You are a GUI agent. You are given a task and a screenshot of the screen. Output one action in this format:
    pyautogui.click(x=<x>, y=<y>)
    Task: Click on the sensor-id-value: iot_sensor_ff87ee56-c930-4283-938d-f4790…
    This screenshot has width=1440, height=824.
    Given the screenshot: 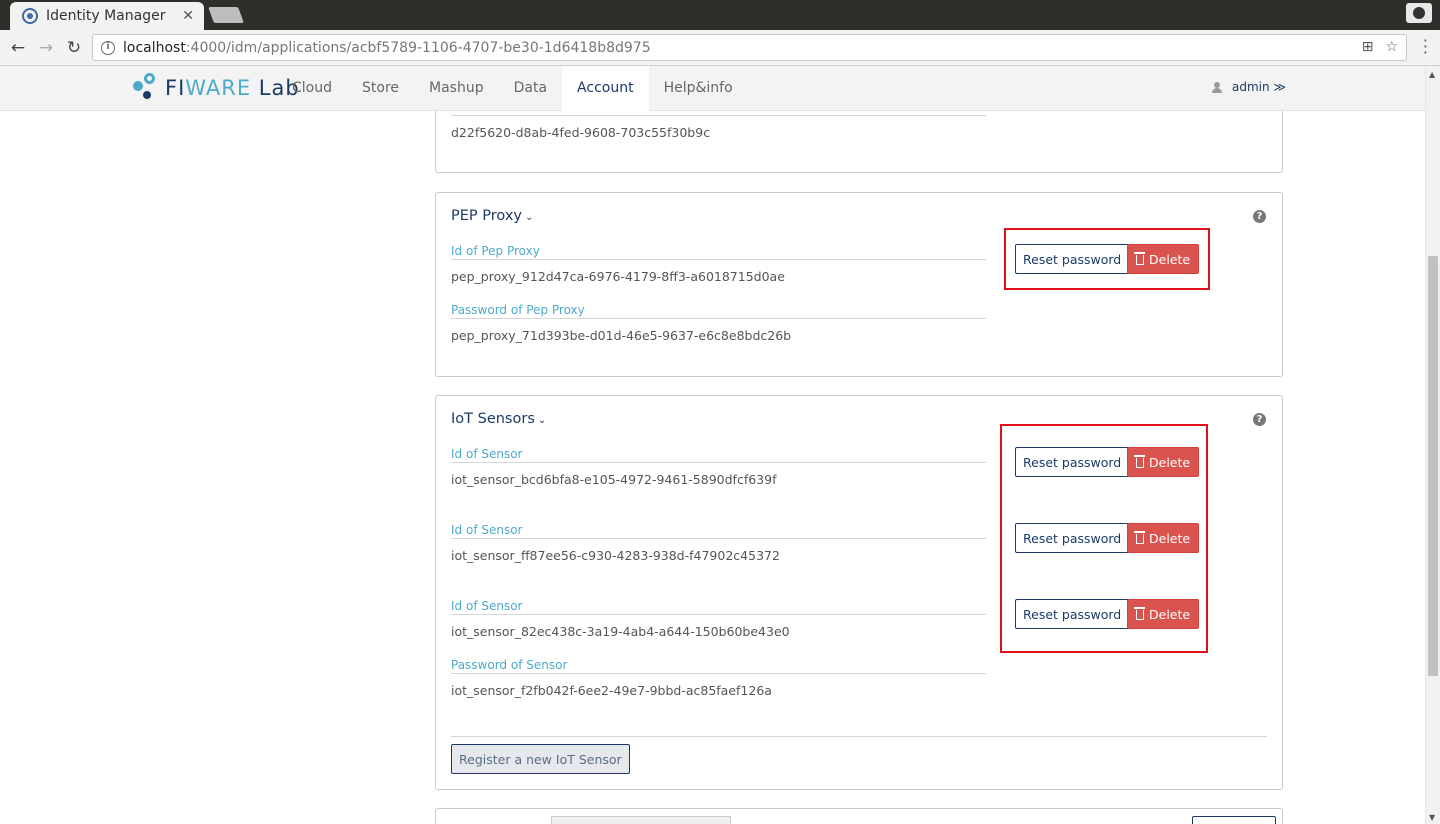 What is the action you would take?
    pyautogui.click(x=615, y=555)
    